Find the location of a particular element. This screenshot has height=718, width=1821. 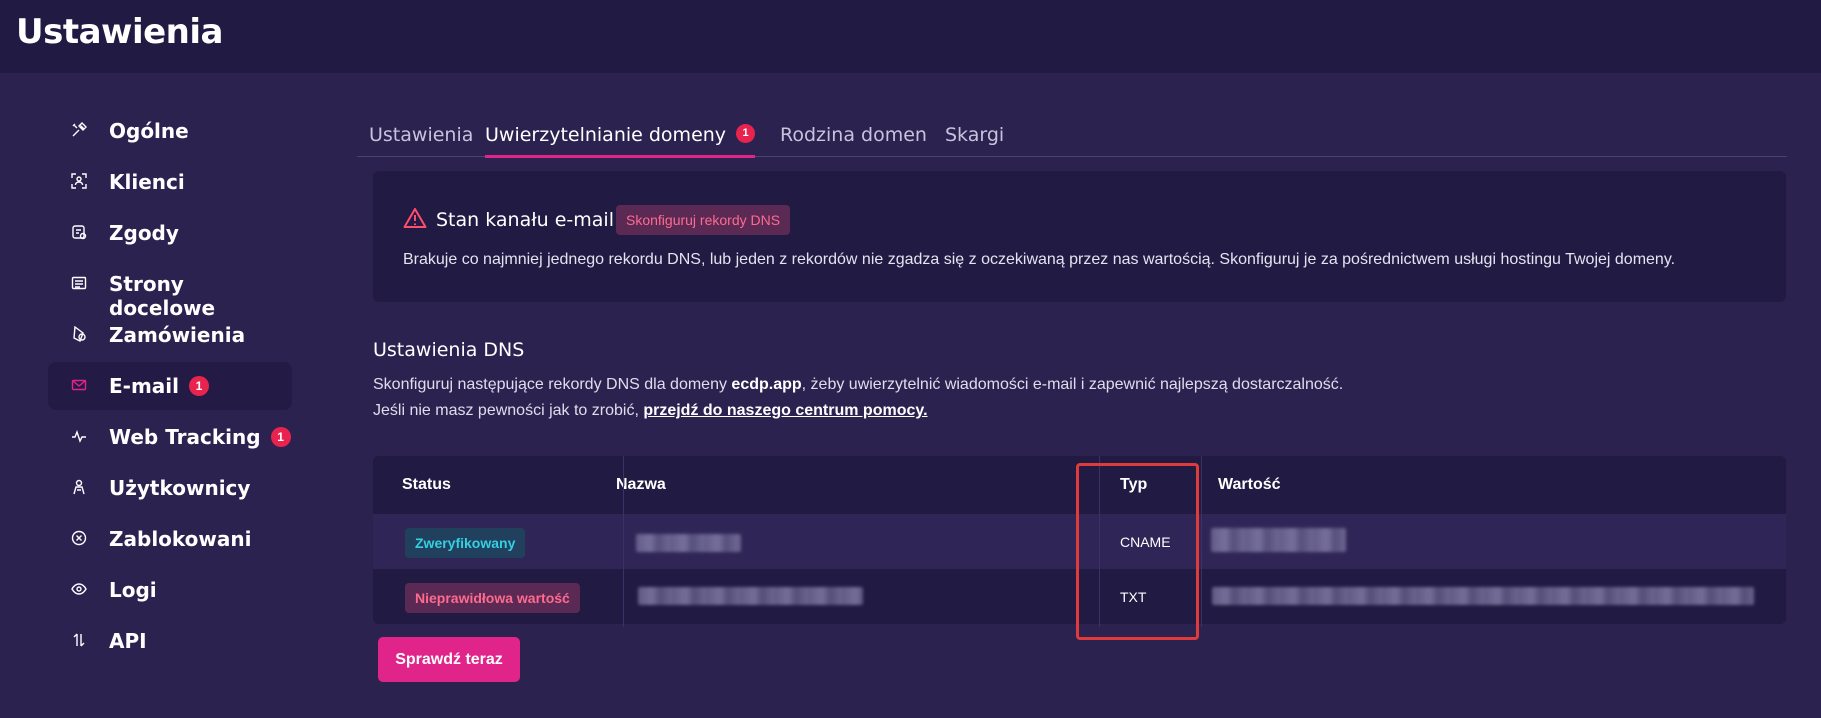

sidebar-item-web-tracking: Web Tracking 1 is located at coordinates (170, 437).